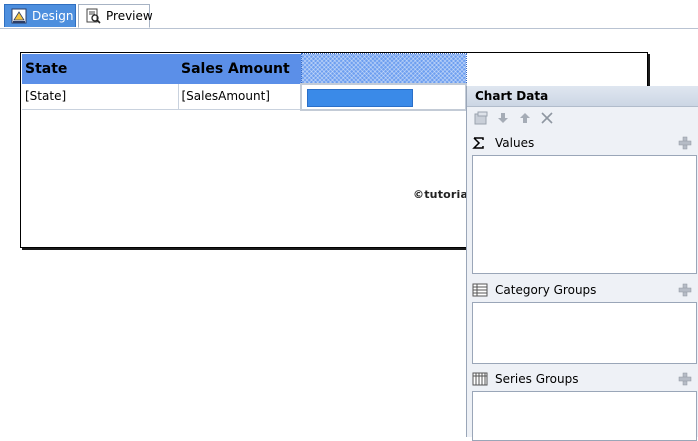 The image size is (698, 441). What do you see at coordinates (584, 416) in the screenshot?
I see `series-groups-drop-zone` at bounding box center [584, 416].